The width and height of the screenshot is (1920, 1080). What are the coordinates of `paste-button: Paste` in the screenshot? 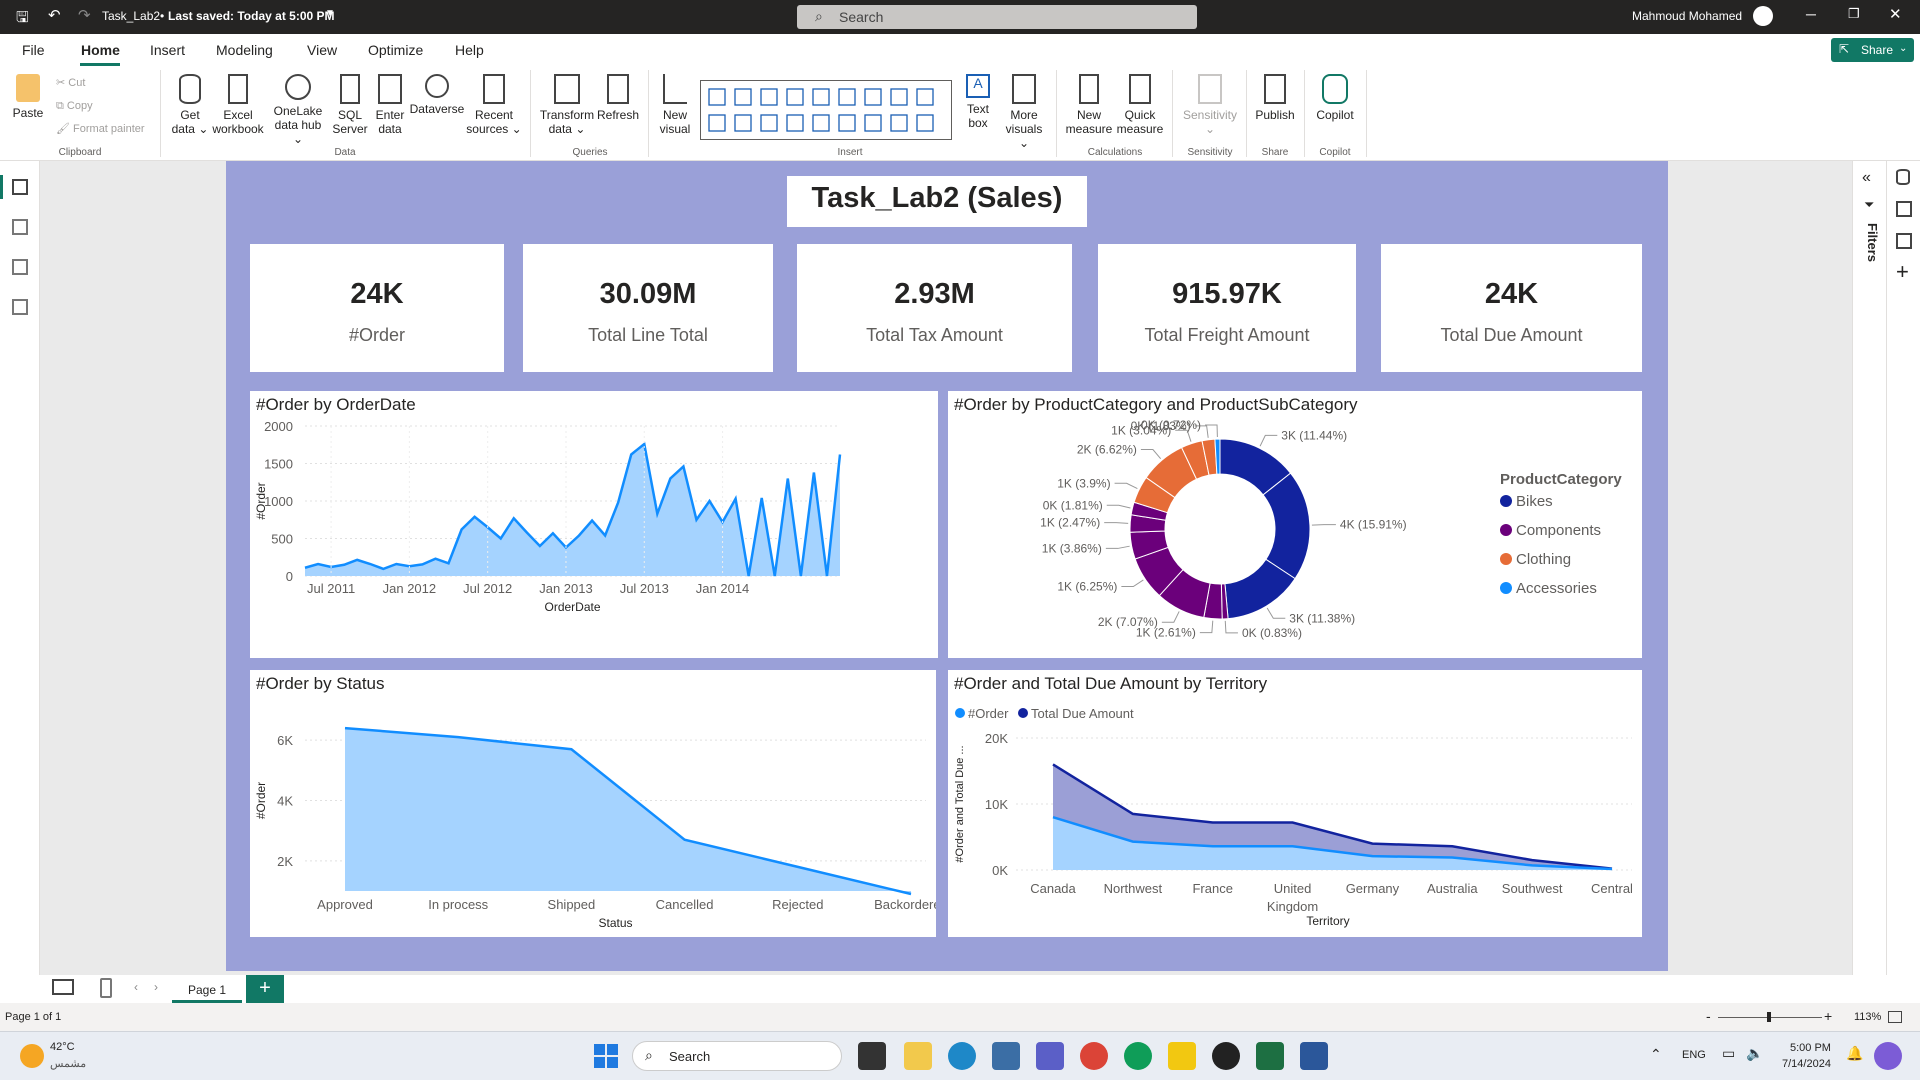 It's located at (28, 97).